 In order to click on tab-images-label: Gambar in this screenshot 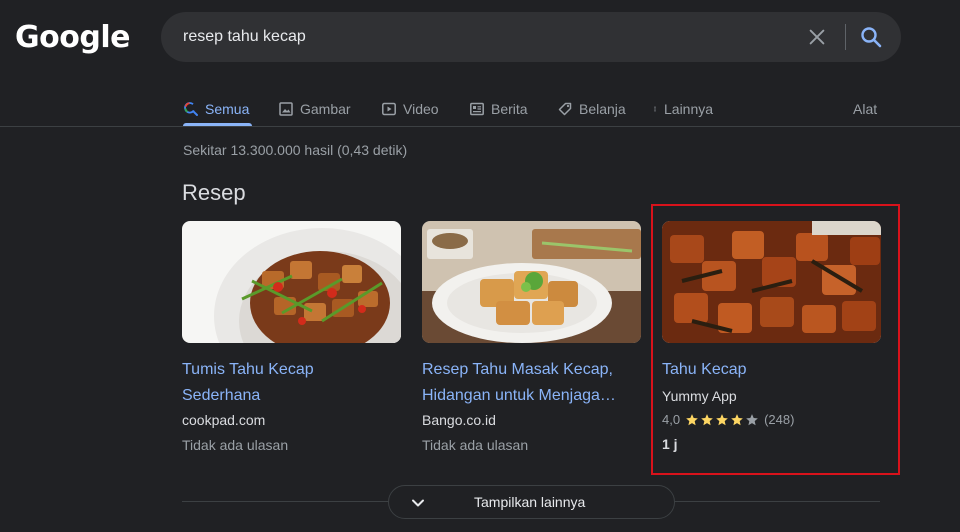, I will do `click(325, 109)`.